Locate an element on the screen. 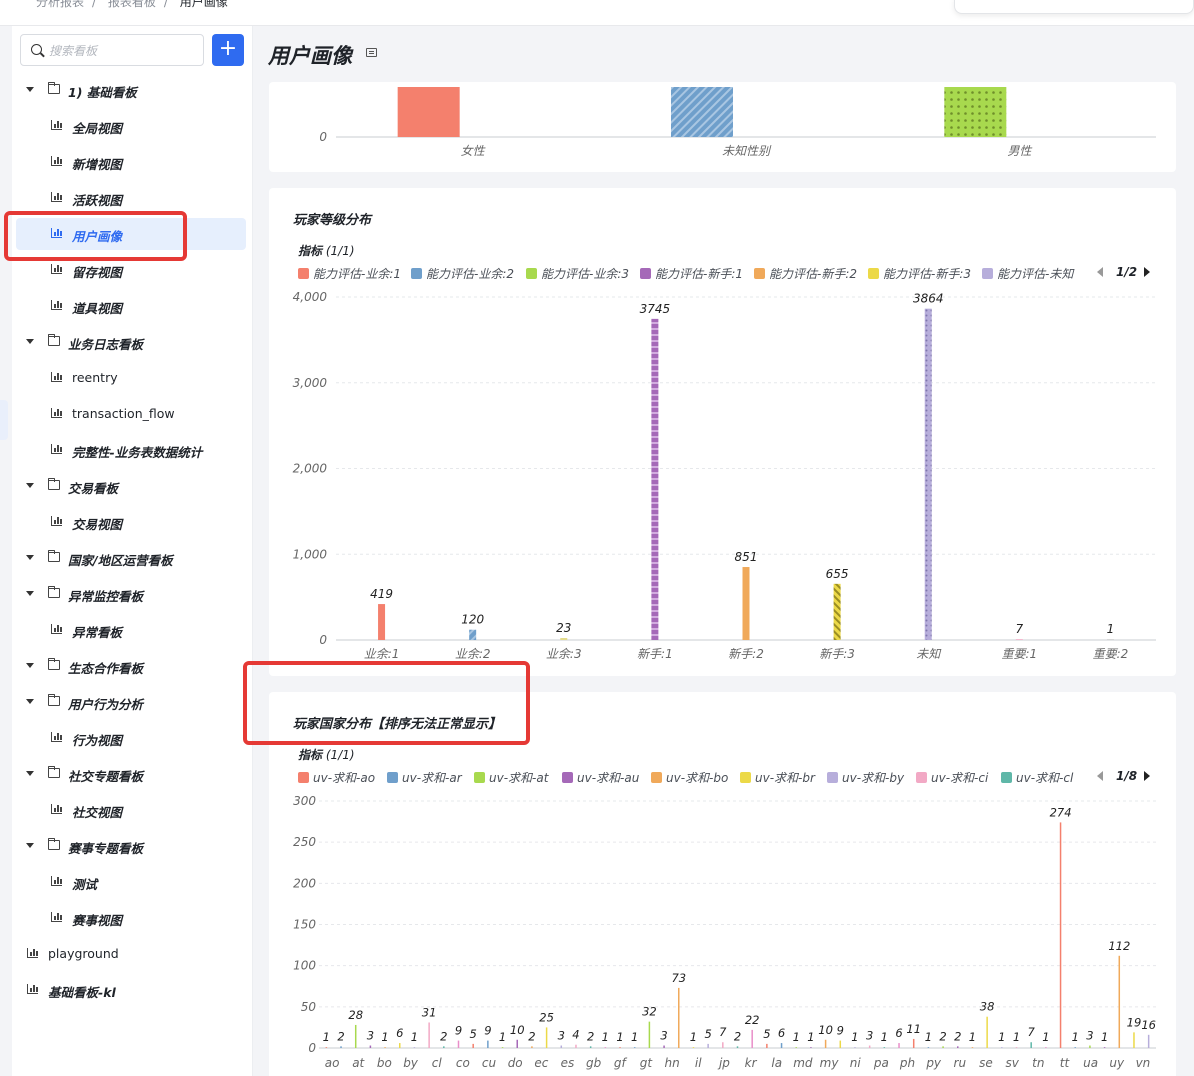 This screenshot has width=1194, height=1076. comment-icon is located at coordinates (371, 52).